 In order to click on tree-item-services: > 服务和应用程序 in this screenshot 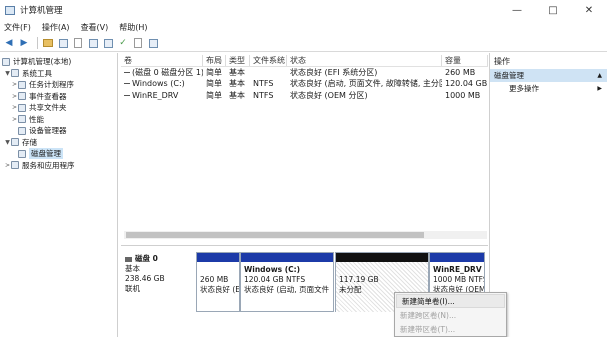, I will do `click(58, 166)`.